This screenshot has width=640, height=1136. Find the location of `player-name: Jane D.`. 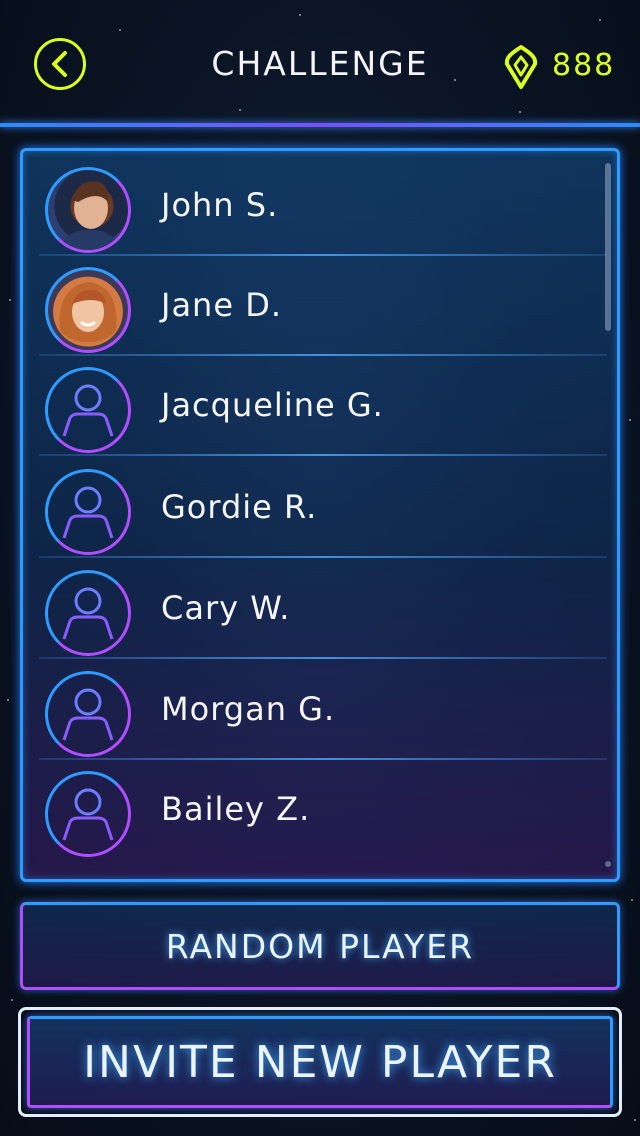

player-name: Jane D. is located at coordinates (221, 305).